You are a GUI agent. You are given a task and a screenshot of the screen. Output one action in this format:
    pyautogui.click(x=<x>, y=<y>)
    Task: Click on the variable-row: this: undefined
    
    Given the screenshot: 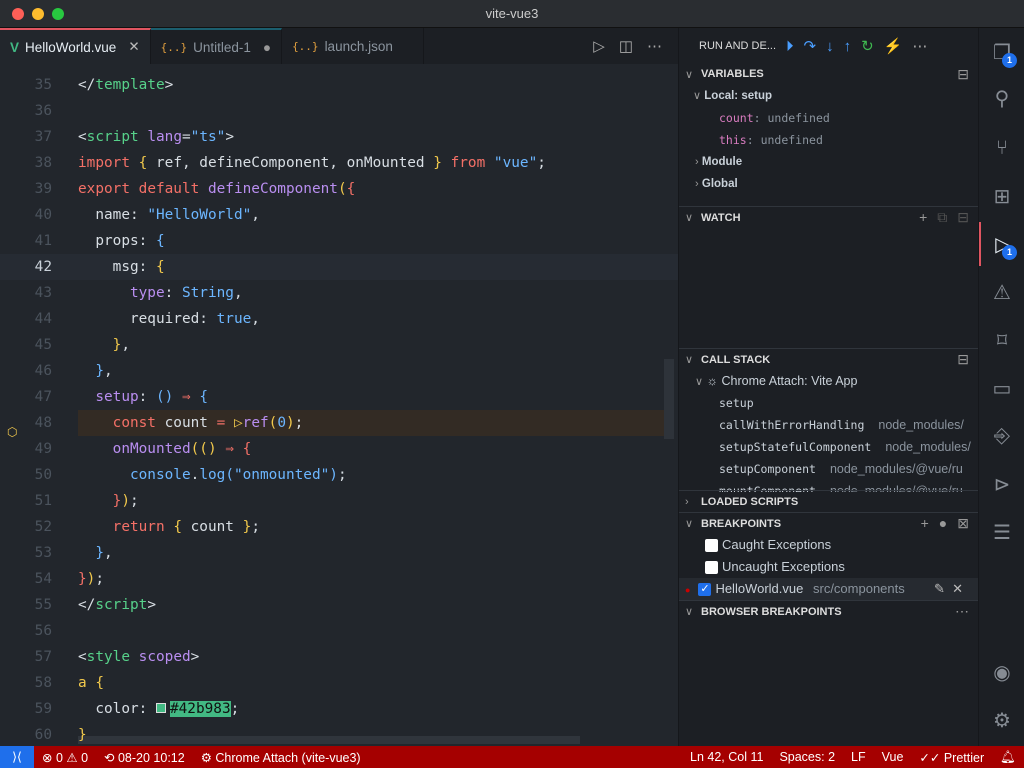 What is the action you would take?
    pyautogui.click(x=829, y=140)
    